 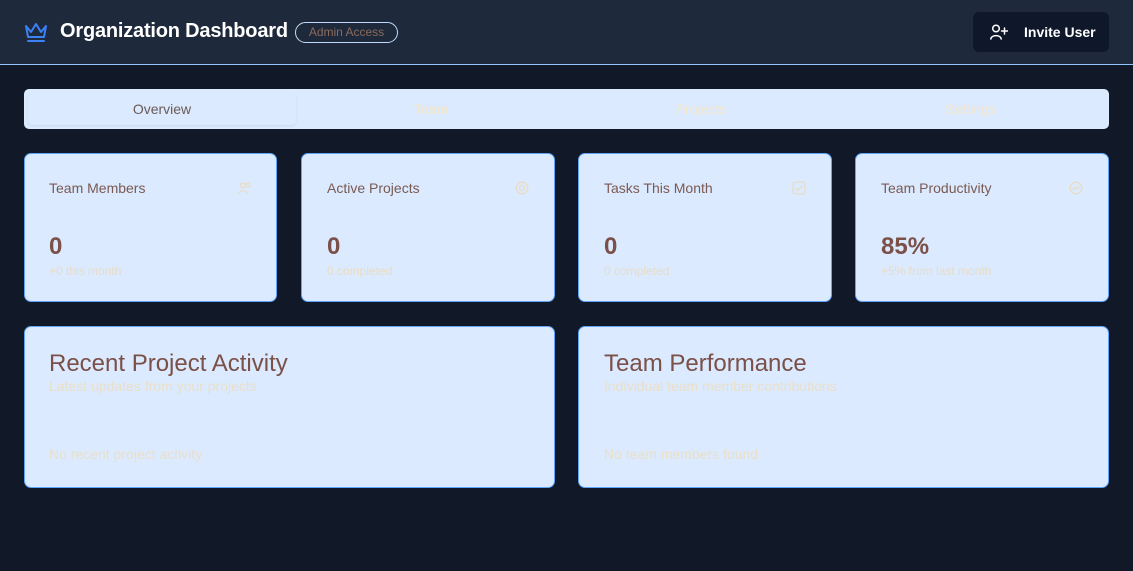 I want to click on page-title: Organization Dashboard, so click(x=174, y=31).